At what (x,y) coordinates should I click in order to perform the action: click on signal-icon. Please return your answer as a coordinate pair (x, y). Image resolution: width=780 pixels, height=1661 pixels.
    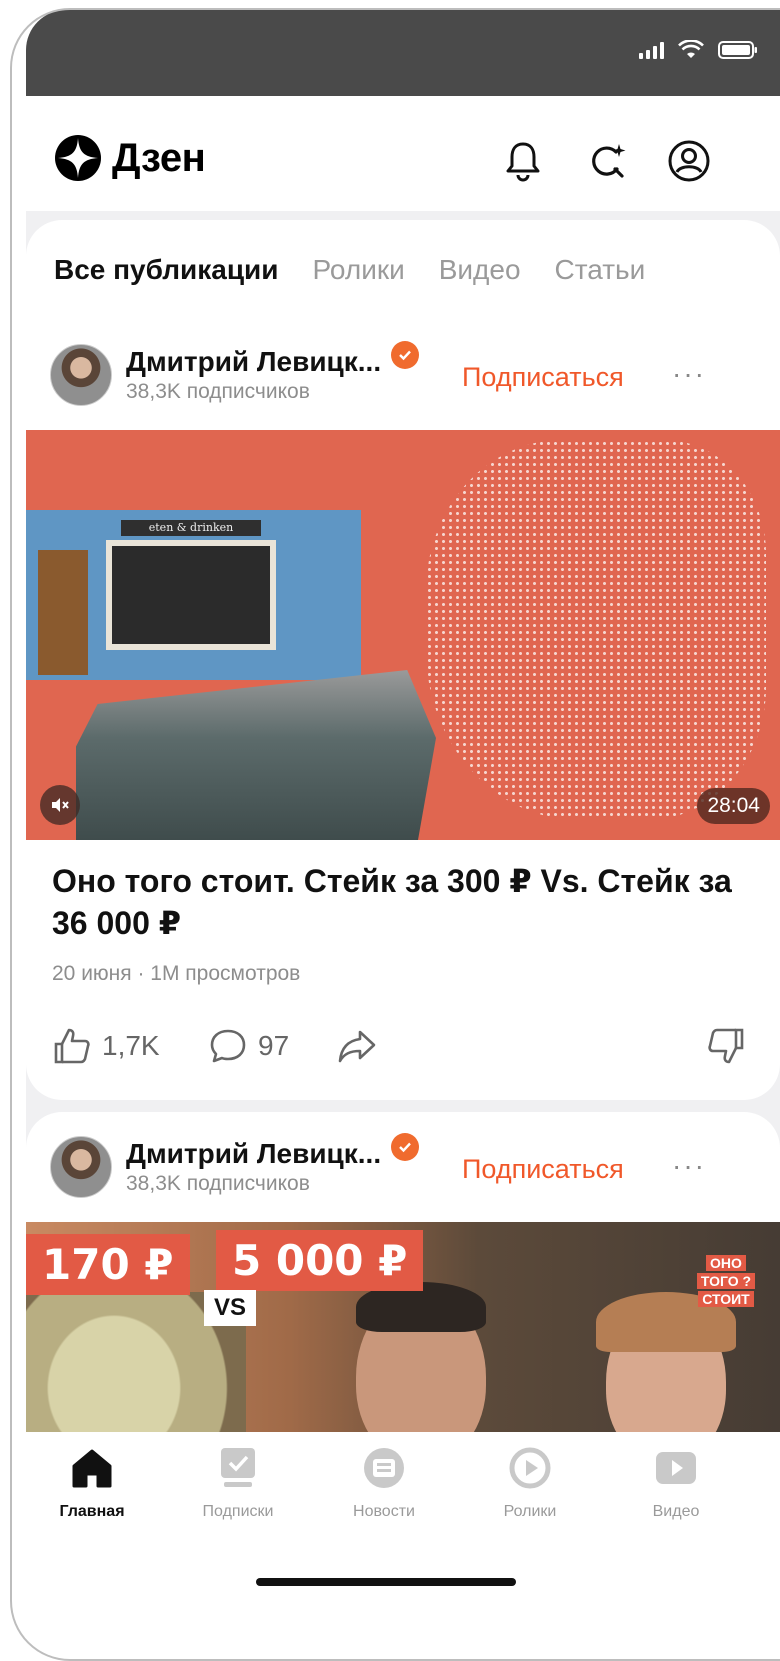
    Looking at the image, I should click on (651, 50).